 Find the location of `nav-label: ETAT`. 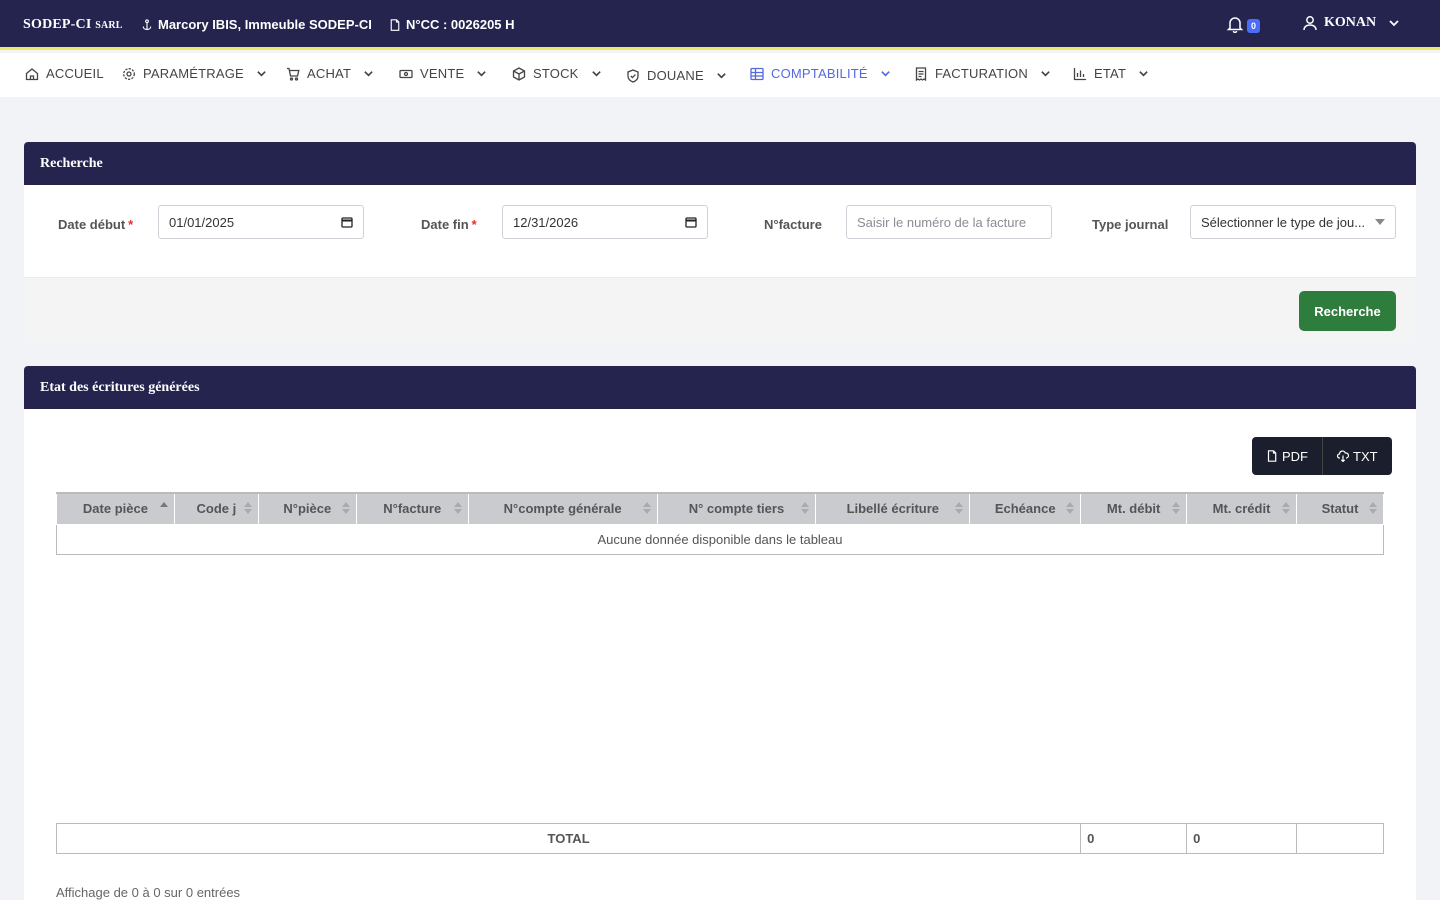

nav-label: ETAT is located at coordinates (1110, 73).